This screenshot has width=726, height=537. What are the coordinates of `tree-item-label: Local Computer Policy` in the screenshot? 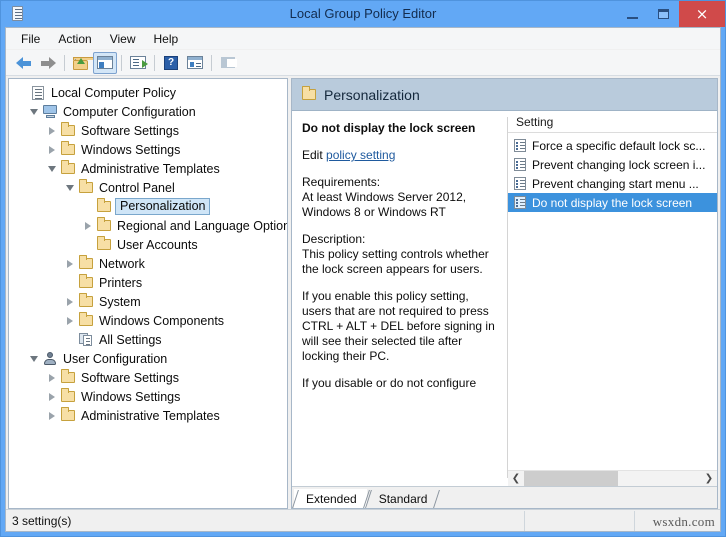 It's located at (114, 92).